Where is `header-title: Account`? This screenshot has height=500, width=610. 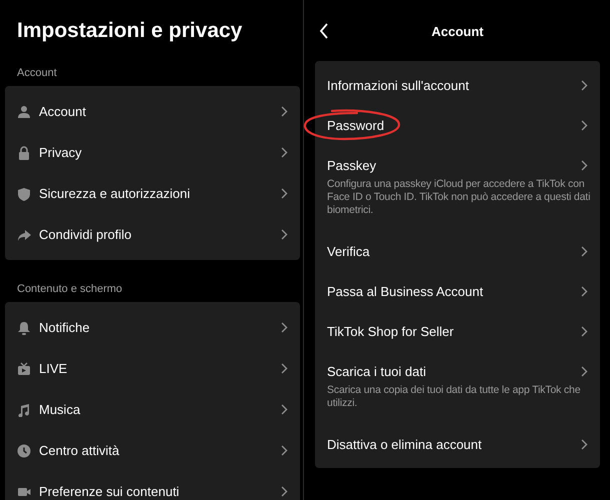
header-title: Account is located at coordinates (458, 31).